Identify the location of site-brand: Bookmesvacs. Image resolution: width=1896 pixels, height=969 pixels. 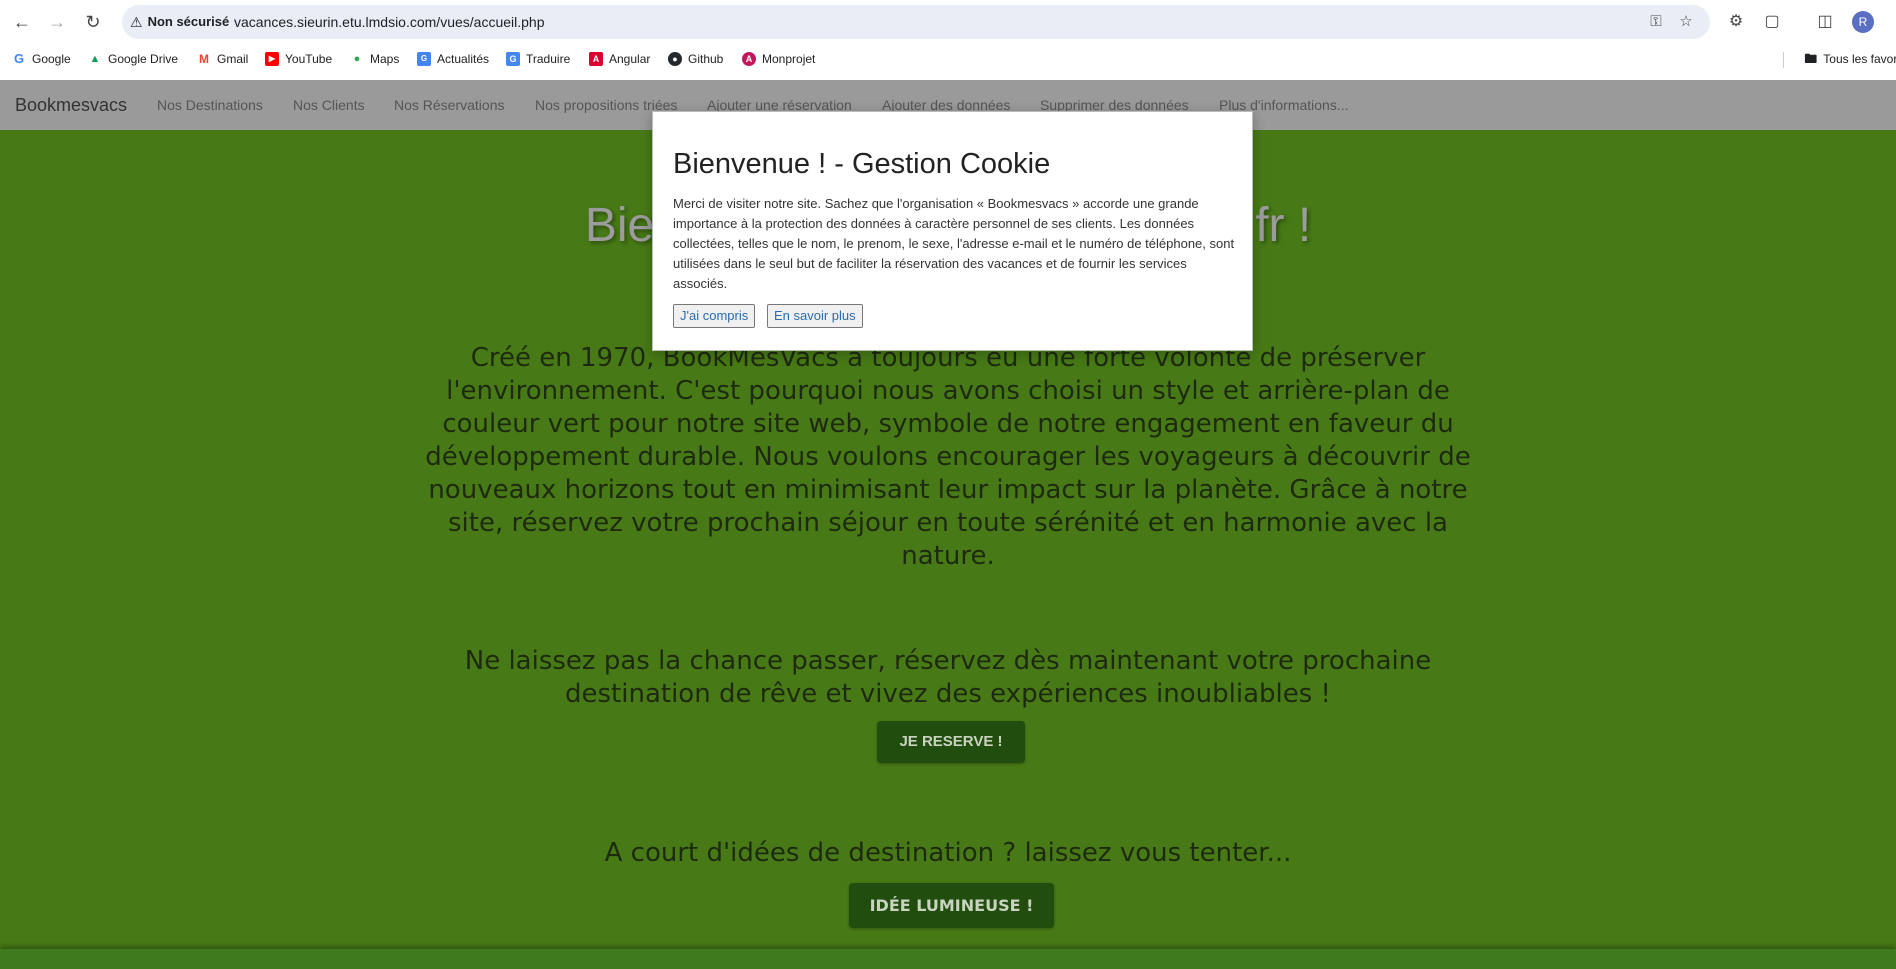
(71, 105).